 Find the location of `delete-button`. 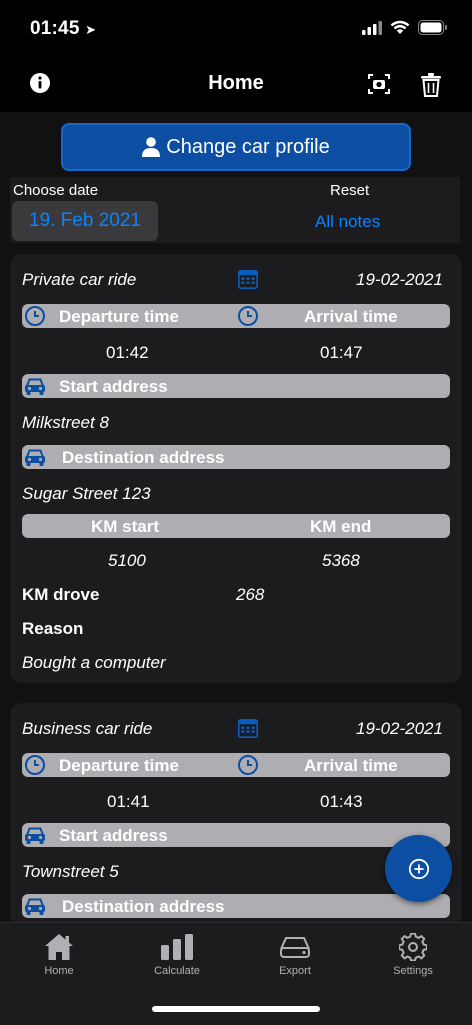

delete-button is located at coordinates (431, 85).